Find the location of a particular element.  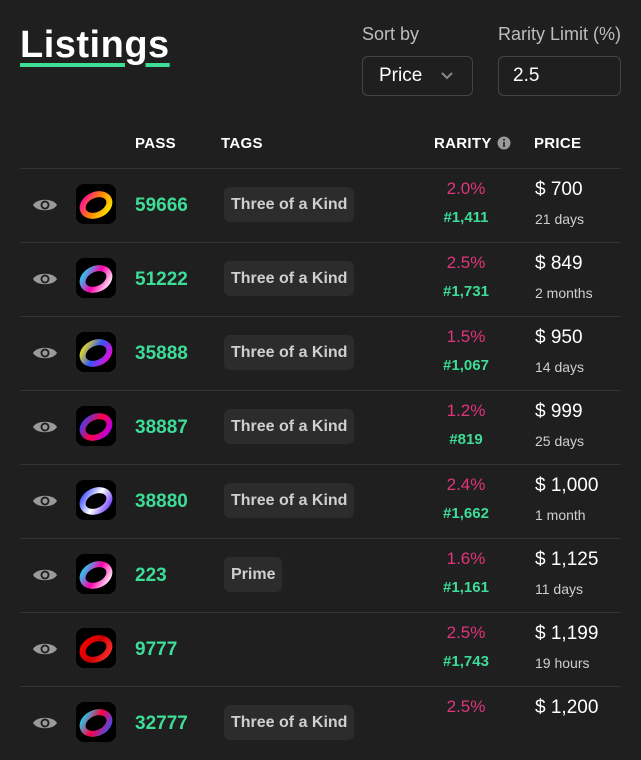

table-row: 32777 Three of a Kind 2.5% $ 1,200 is located at coordinates (320, 723).